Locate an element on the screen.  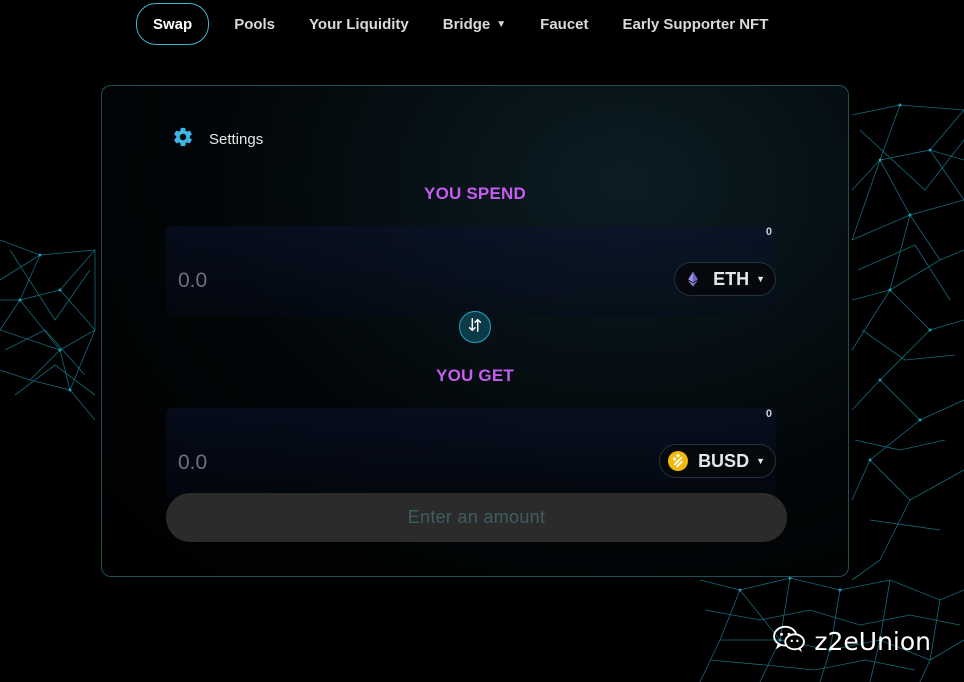
swap-arrows-icon is located at coordinates (475, 327).